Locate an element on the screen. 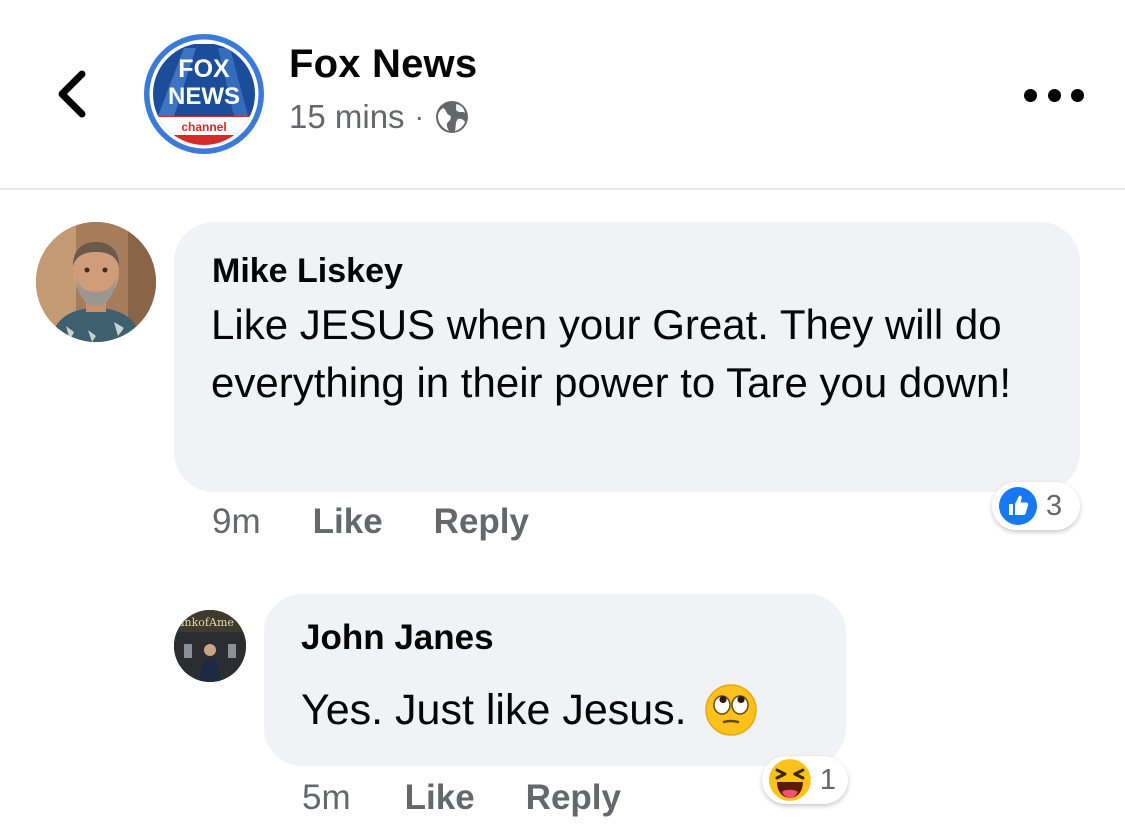 Image resolution: width=1125 pixels, height=832 pixels. eye-roll-emoji-icon is located at coordinates (730, 710).